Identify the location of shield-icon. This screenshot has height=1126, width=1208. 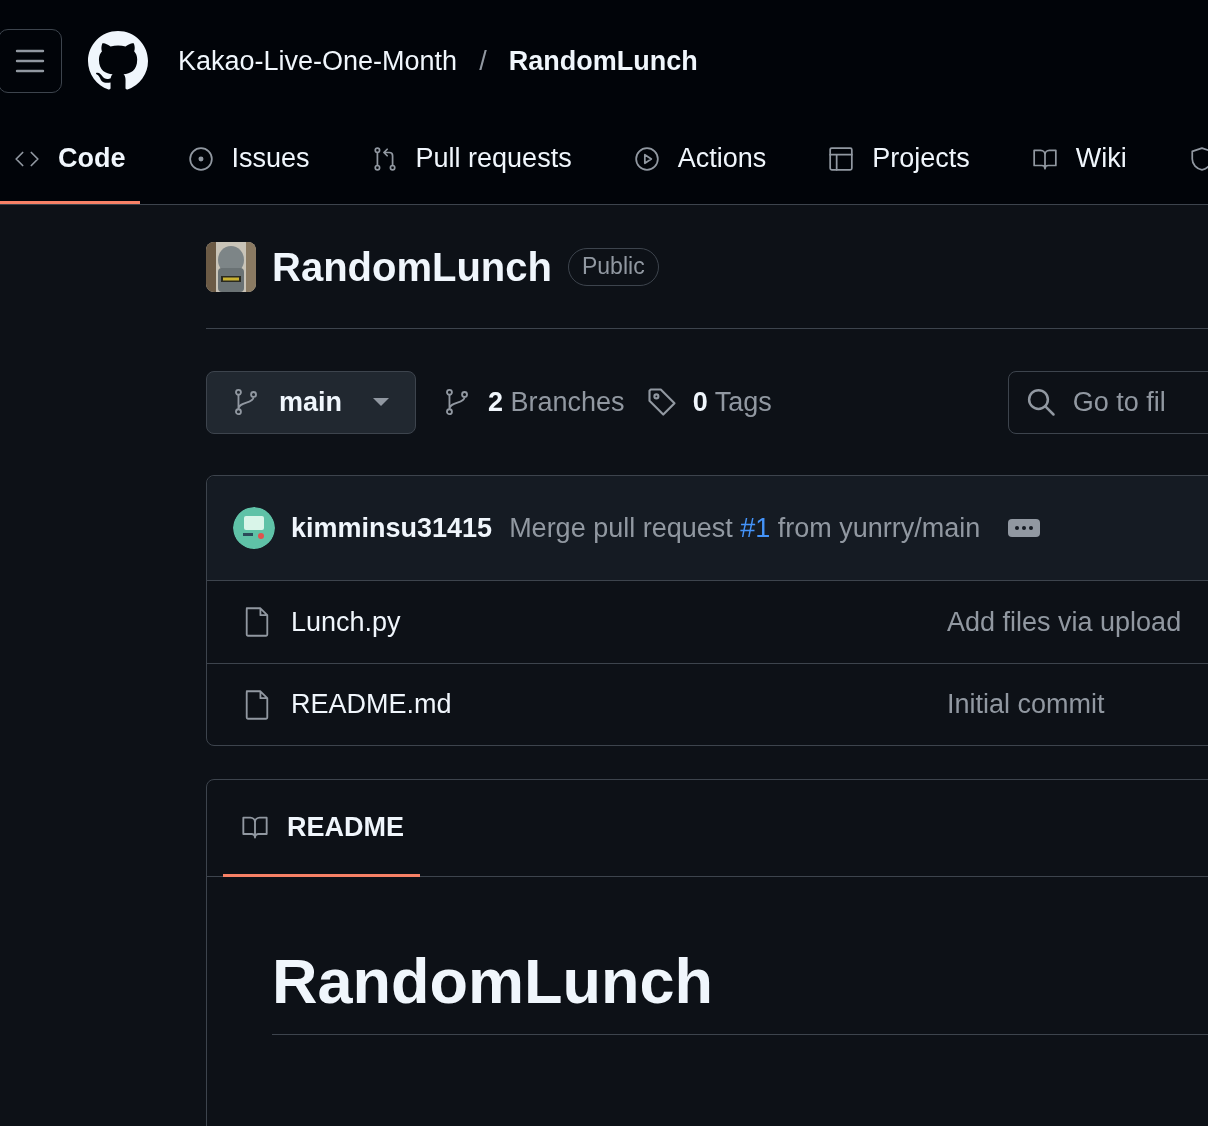
(1198, 158).